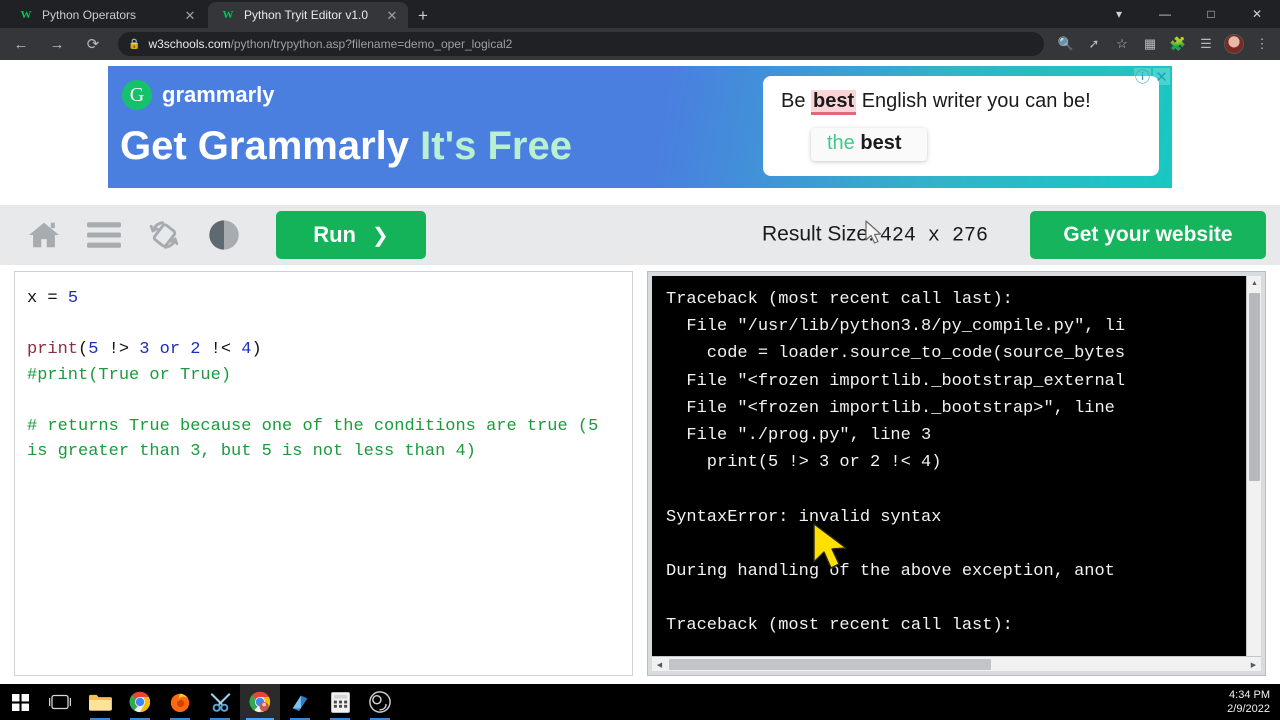  What do you see at coordinates (897, 236) in the screenshot?
I see `result-width: 424` at bounding box center [897, 236].